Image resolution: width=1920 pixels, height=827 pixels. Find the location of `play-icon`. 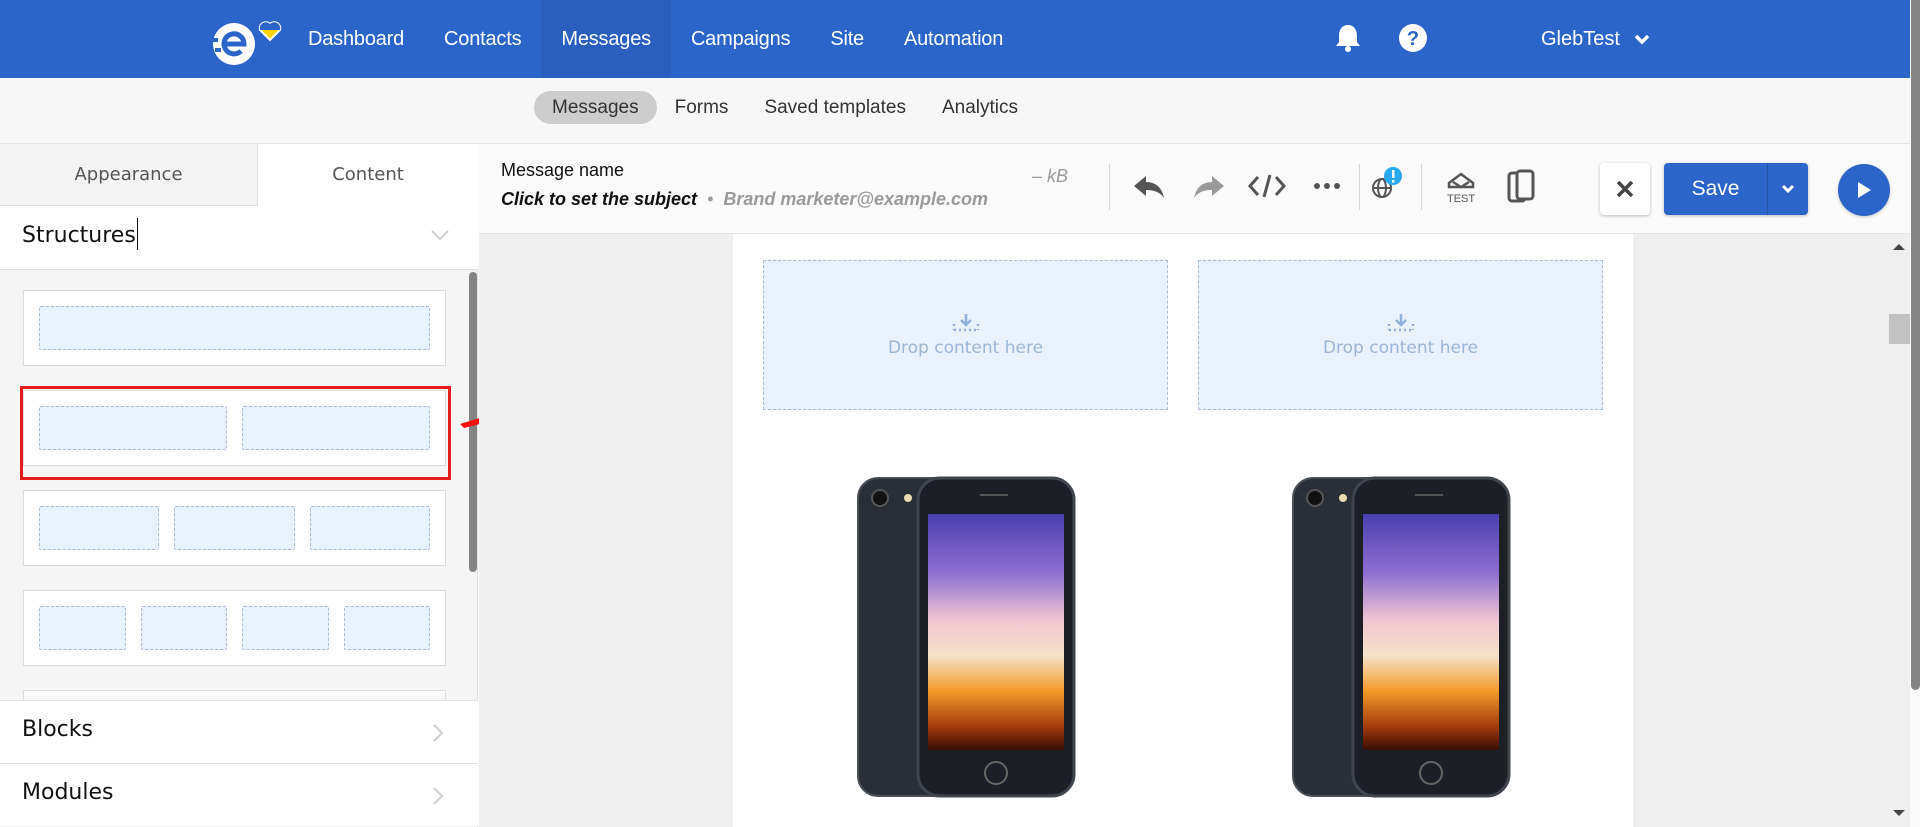

play-icon is located at coordinates (1864, 190).